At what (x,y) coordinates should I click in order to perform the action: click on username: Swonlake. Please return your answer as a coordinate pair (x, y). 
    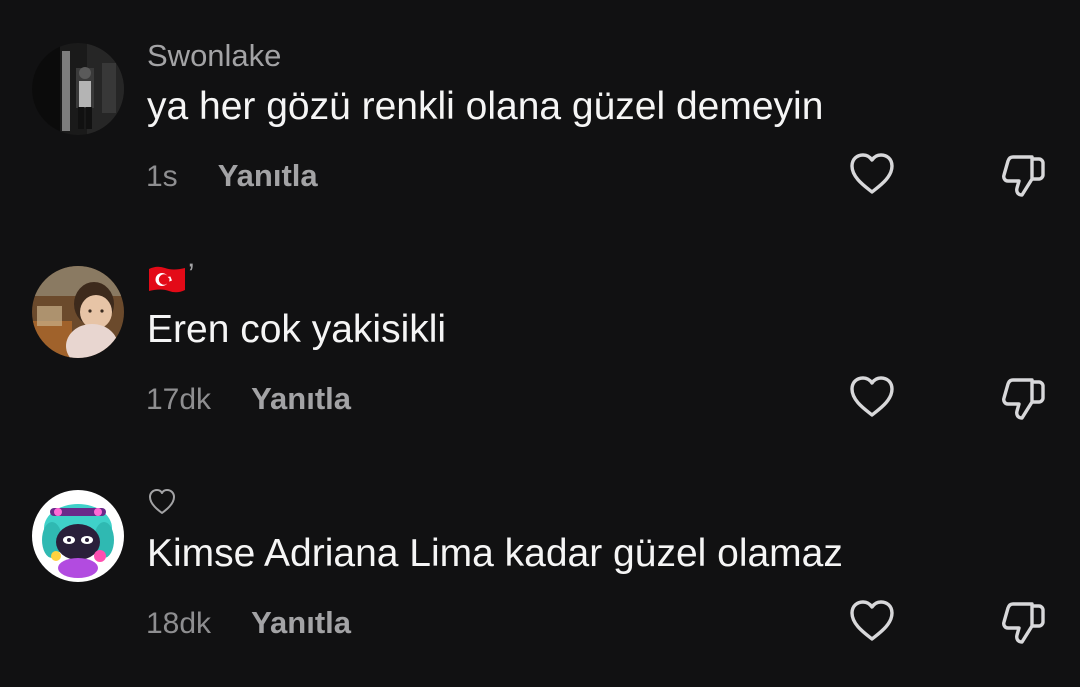
    Looking at the image, I should click on (214, 56).